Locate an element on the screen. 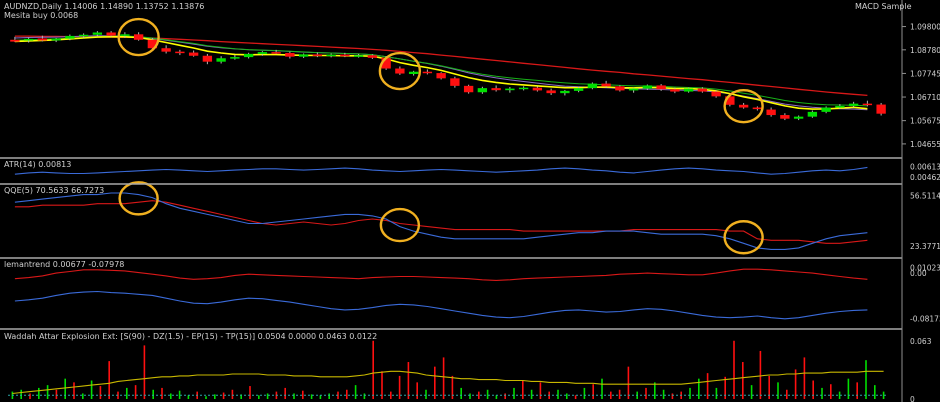 The image size is (940, 402). qqe-tick-label: 23.3771 is located at coordinates (925, 246).